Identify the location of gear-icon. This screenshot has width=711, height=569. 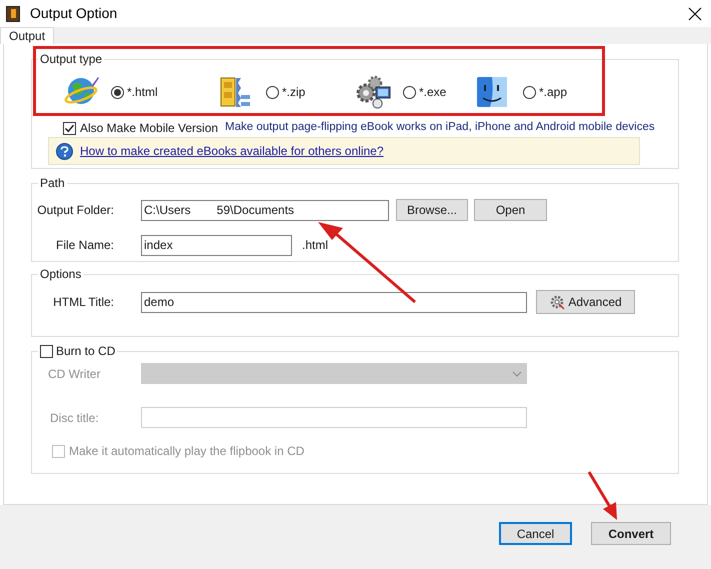
(557, 302).